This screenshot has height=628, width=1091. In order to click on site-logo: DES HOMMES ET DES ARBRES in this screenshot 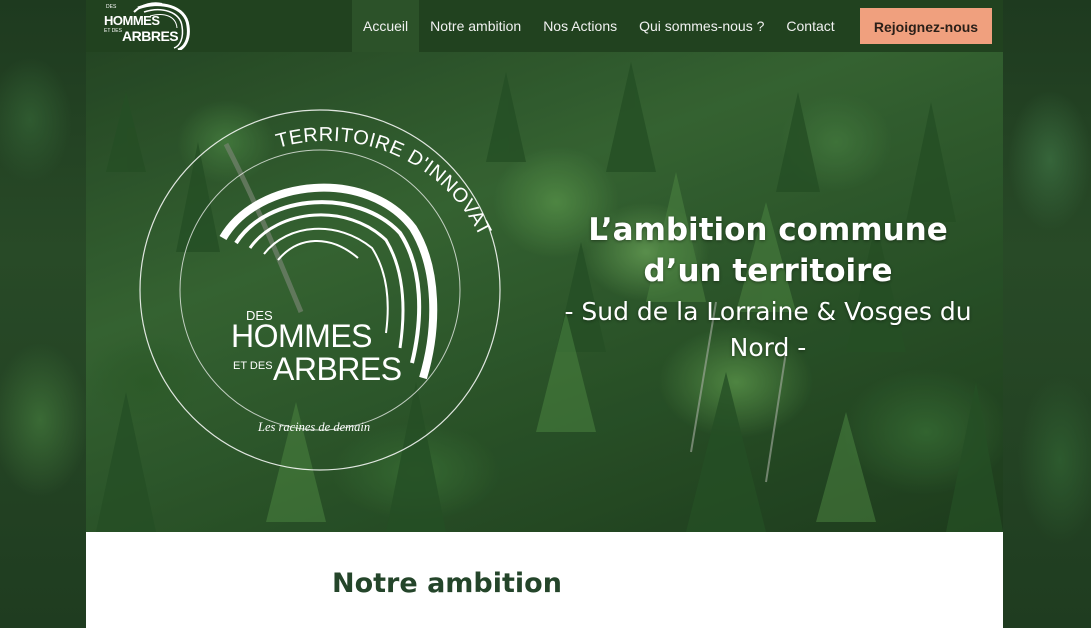, I will do `click(144, 25)`.